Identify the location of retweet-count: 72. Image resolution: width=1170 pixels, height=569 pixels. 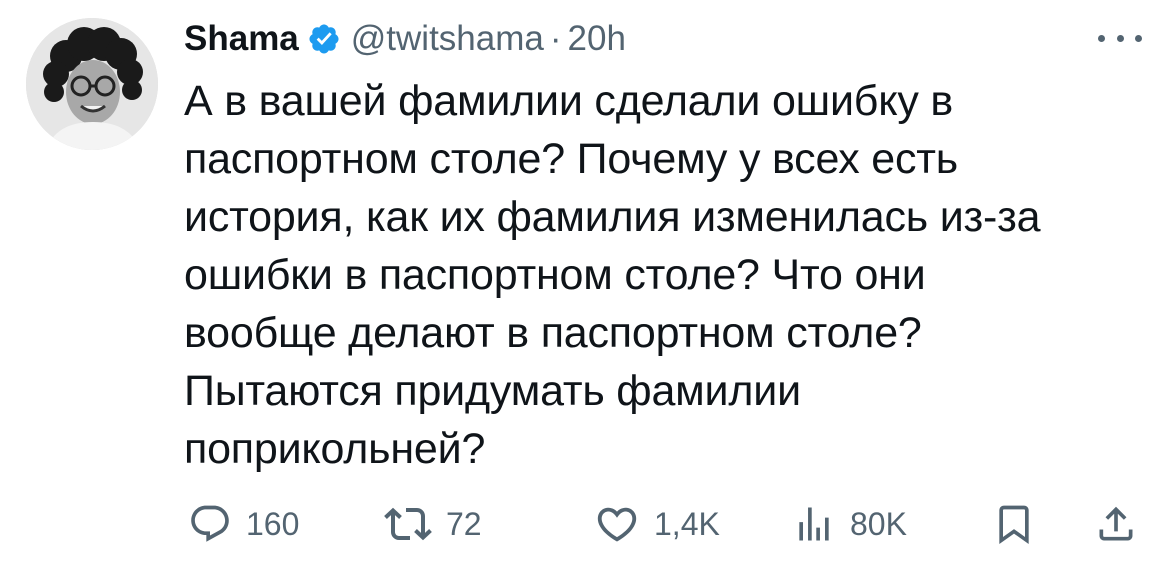
(464, 523).